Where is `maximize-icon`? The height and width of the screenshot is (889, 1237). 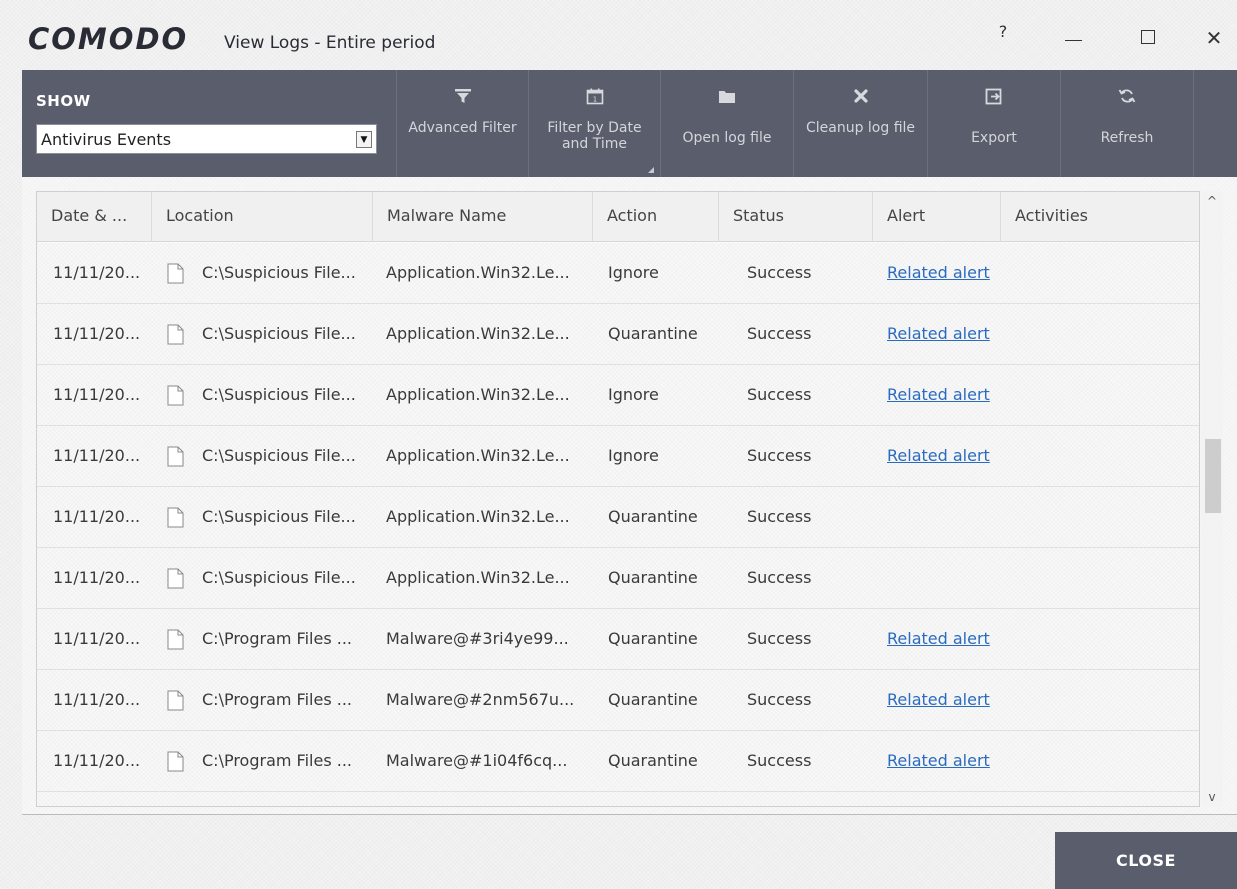 maximize-icon is located at coordinates (1148, 37).